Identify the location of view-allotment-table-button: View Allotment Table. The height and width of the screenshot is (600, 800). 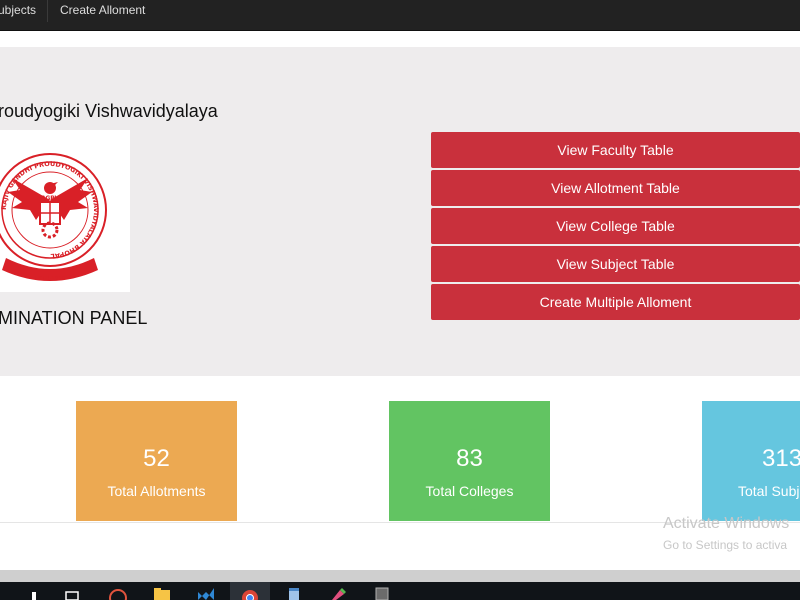
(615, 188).